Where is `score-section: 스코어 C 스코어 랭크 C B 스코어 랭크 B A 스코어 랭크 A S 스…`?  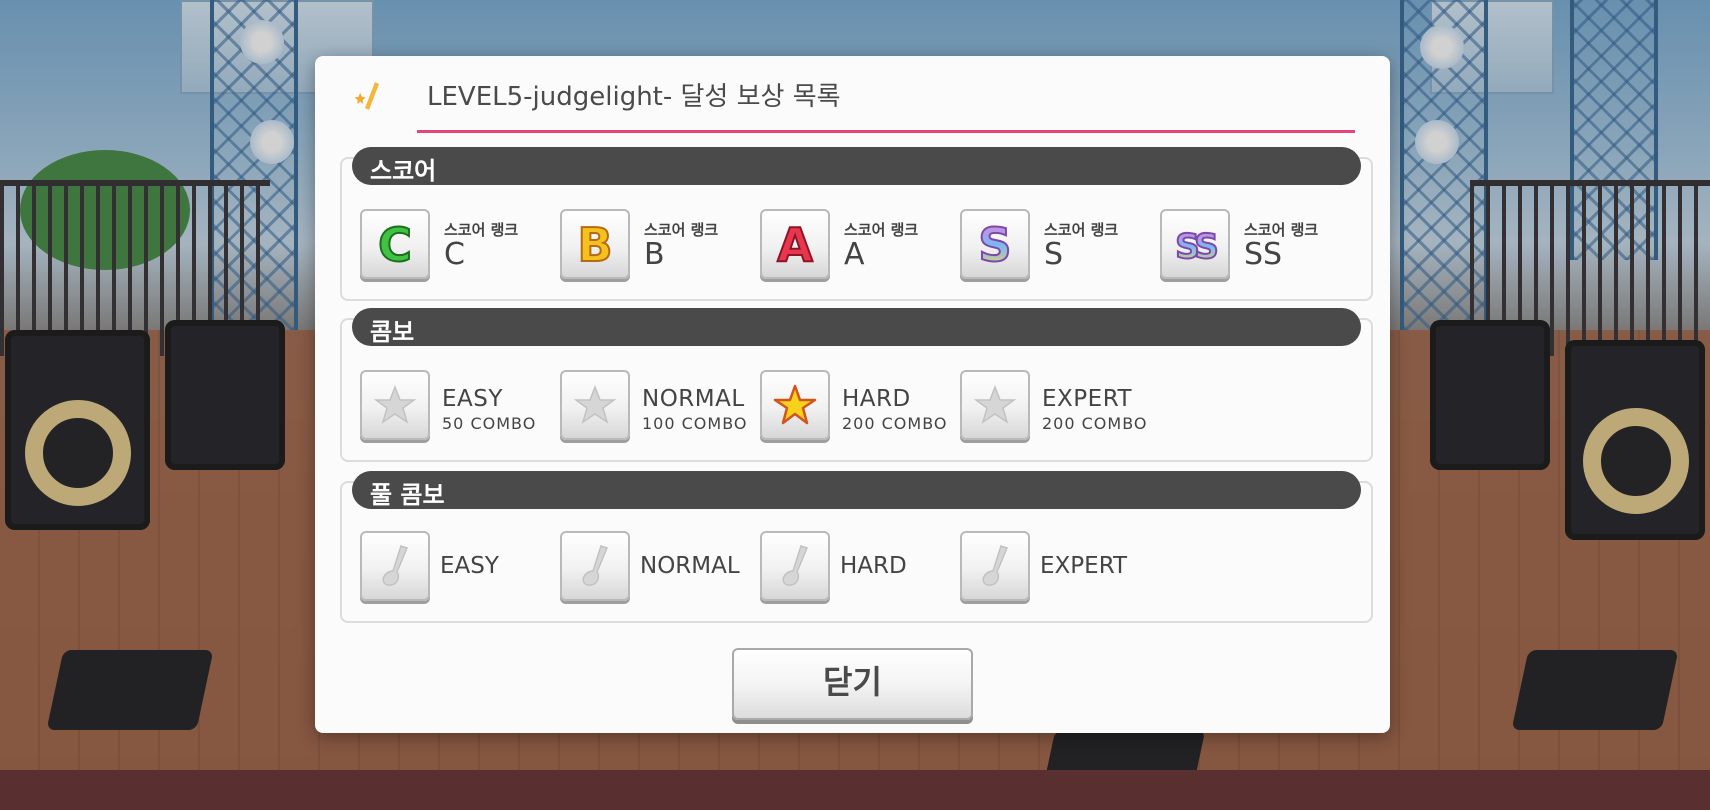 score-section: 스코어 C 스코어 랭크 C B 스코어 랭크 B A 스코어 랭크 A S 스… is located at coordinates (856, 224).